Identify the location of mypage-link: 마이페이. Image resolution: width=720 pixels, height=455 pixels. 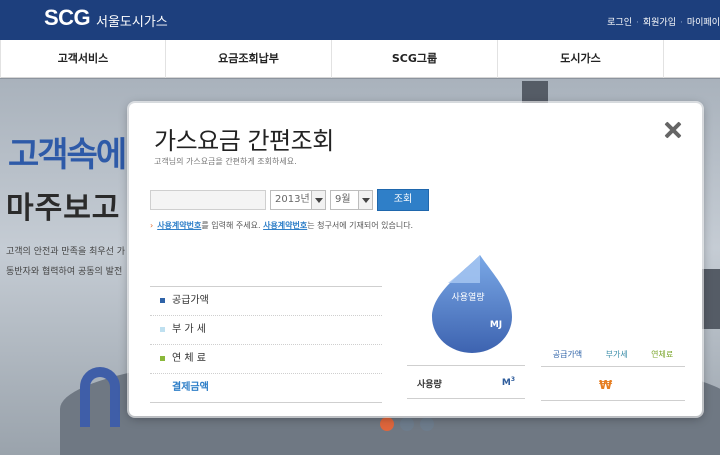
(703, 23).